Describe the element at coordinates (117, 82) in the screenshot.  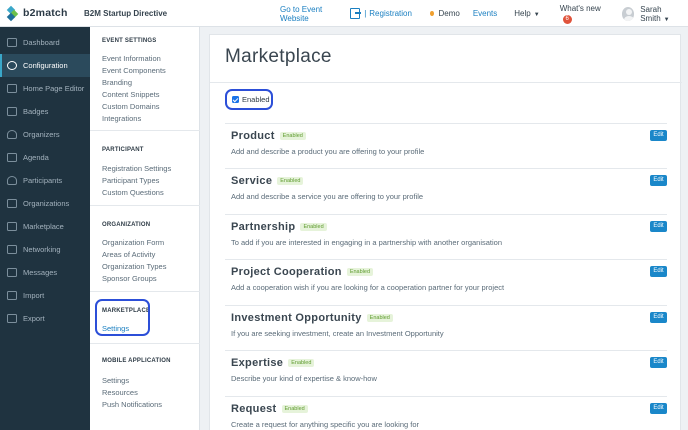
I see `settings-link-branding: Branding` at that location.